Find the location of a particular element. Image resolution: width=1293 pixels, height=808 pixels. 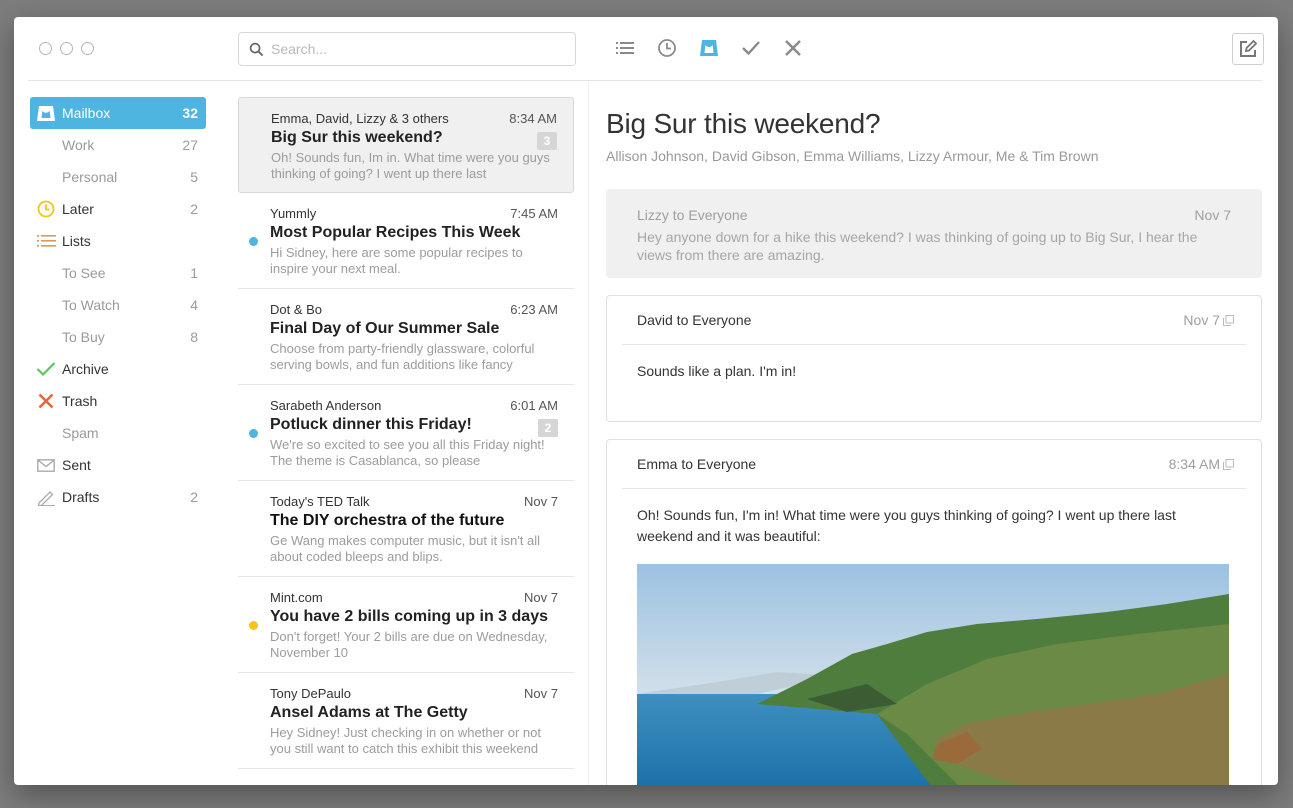

clock-icon is located at coordinates (667, 48).